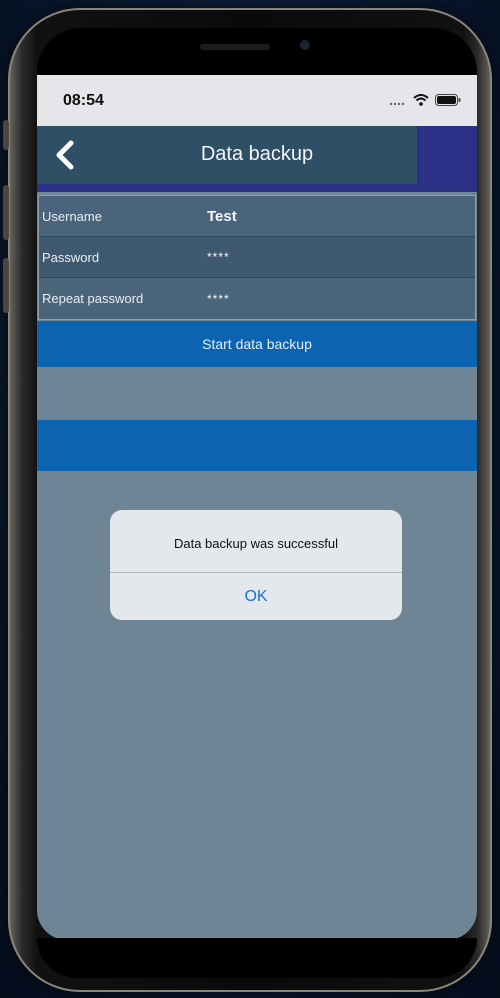 The image size is (500, 998). I want to click on speaker-grille, so click(235, 47).